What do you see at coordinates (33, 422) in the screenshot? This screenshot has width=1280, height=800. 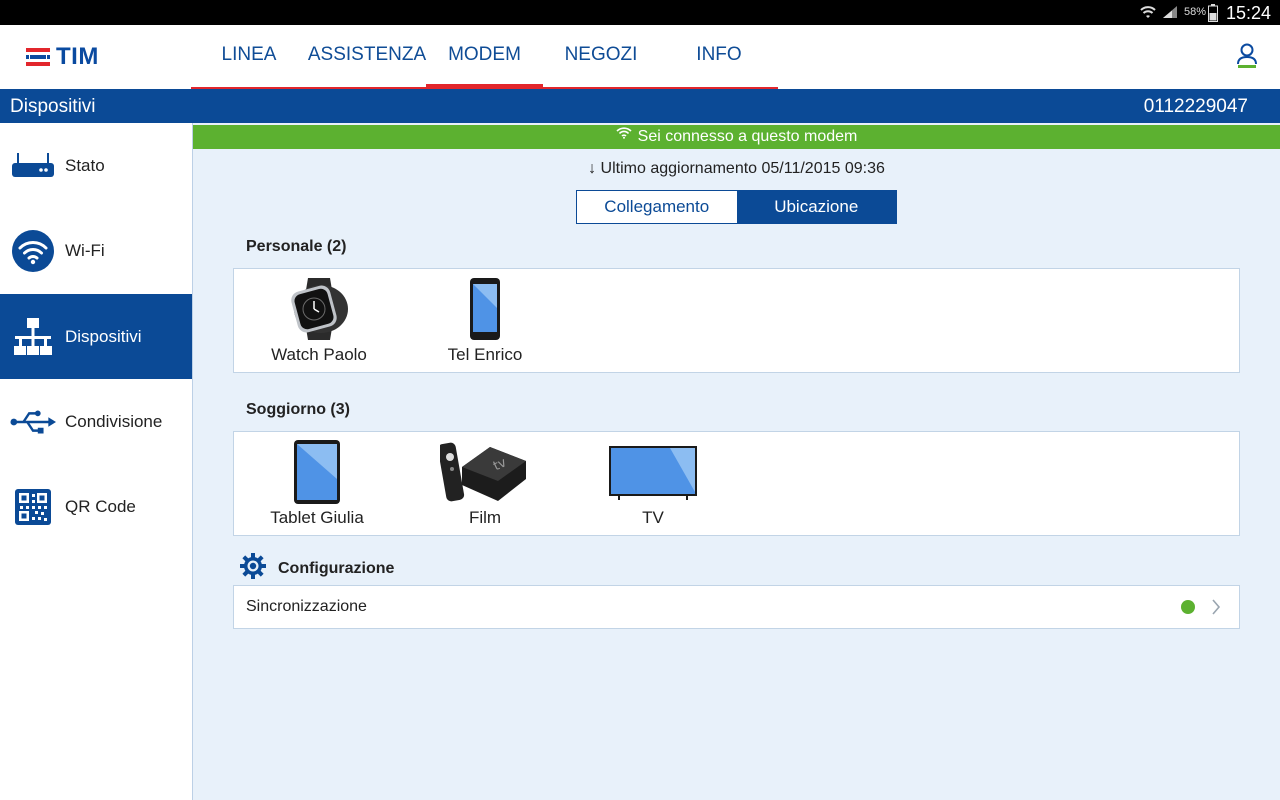 I see `usb-icon` at bounding box center [33, 422].